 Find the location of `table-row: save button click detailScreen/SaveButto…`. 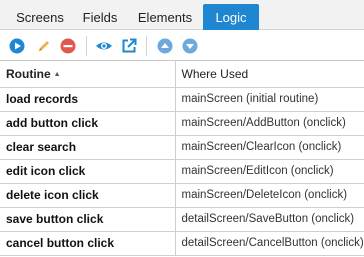

table-row: save button click detailScreen/SaveButto… is located at coordinates (182, 219).